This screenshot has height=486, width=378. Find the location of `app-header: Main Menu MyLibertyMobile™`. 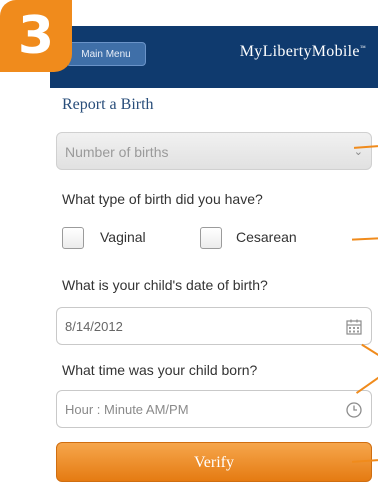

app-header: Main Menu MyLibertyMobile™ is located at coordinates (214, 57).